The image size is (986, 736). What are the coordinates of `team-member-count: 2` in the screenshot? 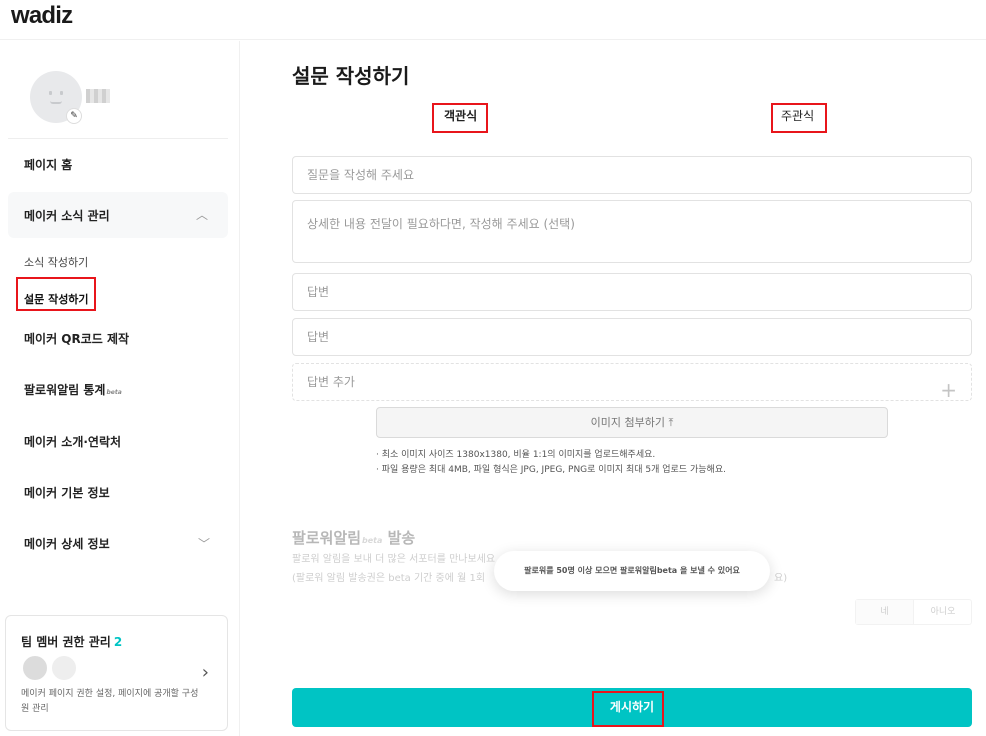 It's located at (118, 642).